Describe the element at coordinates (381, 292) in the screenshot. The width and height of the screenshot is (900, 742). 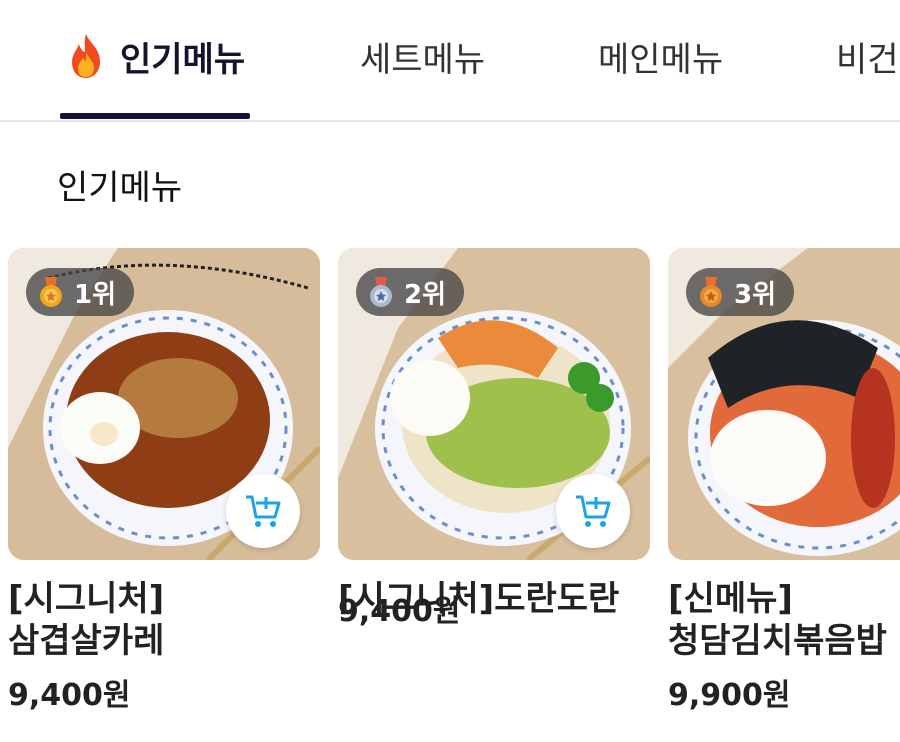
I see `silver-medal-icon` at that location.